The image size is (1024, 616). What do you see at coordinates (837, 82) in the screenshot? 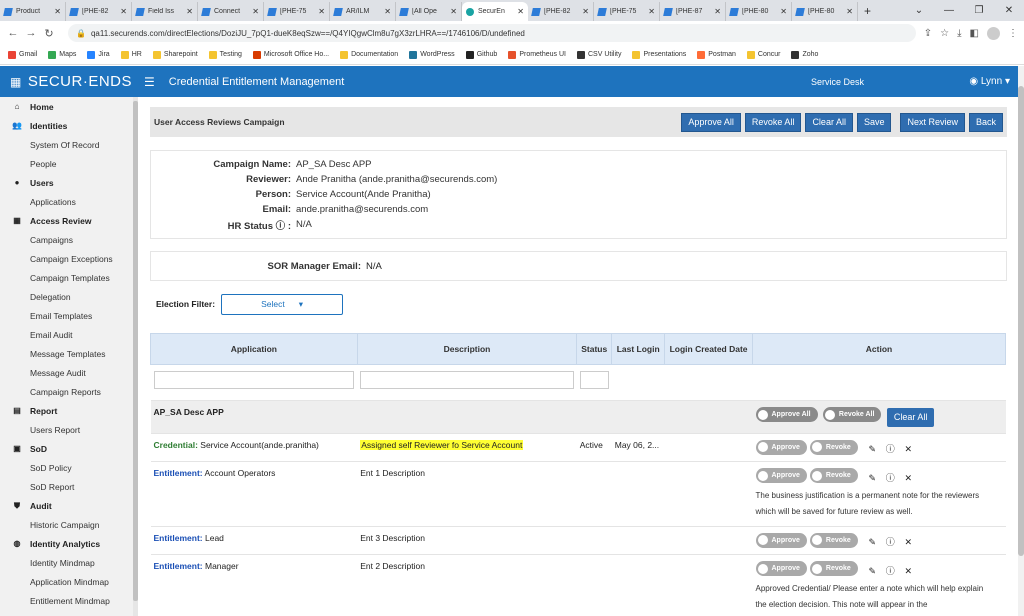
I see `service-desk-link: Service Desk` at bounding box center [837, 82].